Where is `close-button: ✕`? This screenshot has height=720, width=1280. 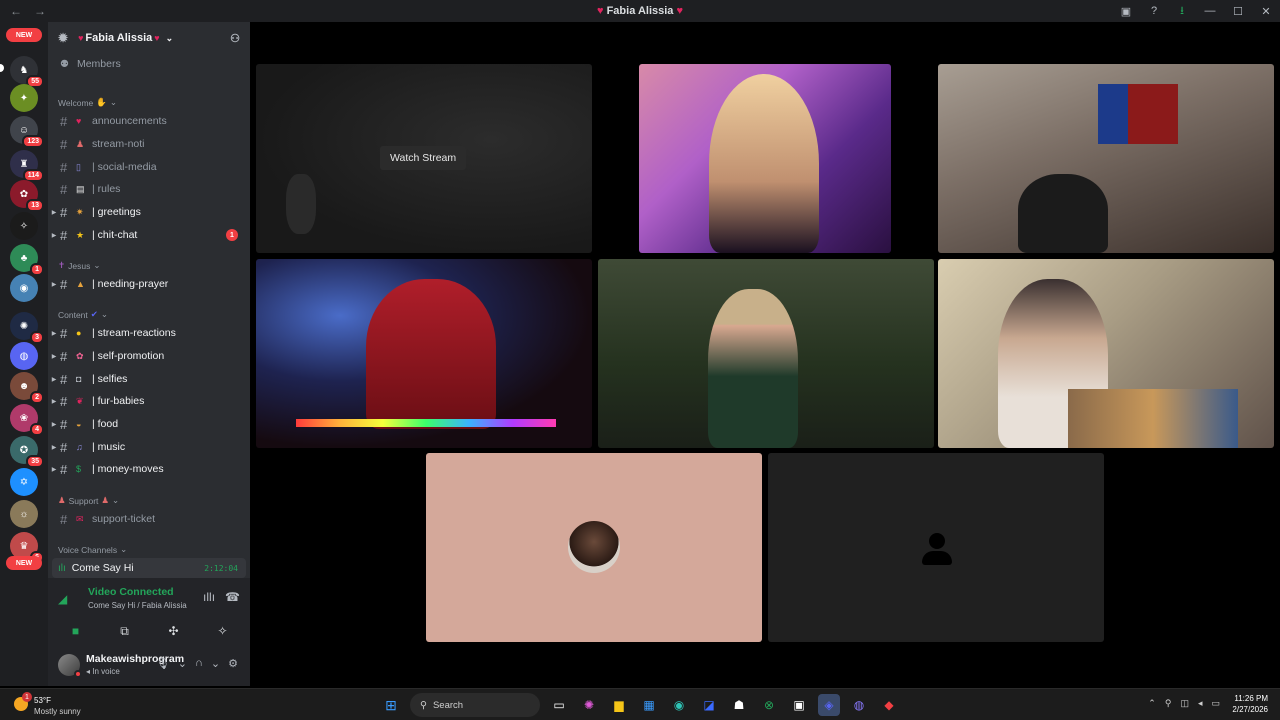
close-button: ✕ is located at coordinates (1266, 11).